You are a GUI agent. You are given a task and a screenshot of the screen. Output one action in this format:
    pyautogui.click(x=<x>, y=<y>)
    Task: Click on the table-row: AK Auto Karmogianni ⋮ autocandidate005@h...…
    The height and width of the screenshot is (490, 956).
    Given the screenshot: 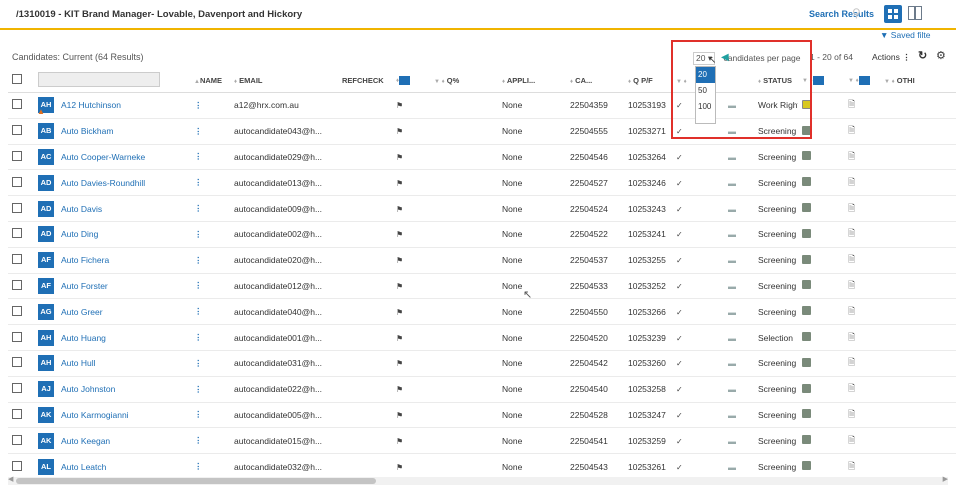 What is the action you would take?
    pyautogui.click(x=482, y=415)
    